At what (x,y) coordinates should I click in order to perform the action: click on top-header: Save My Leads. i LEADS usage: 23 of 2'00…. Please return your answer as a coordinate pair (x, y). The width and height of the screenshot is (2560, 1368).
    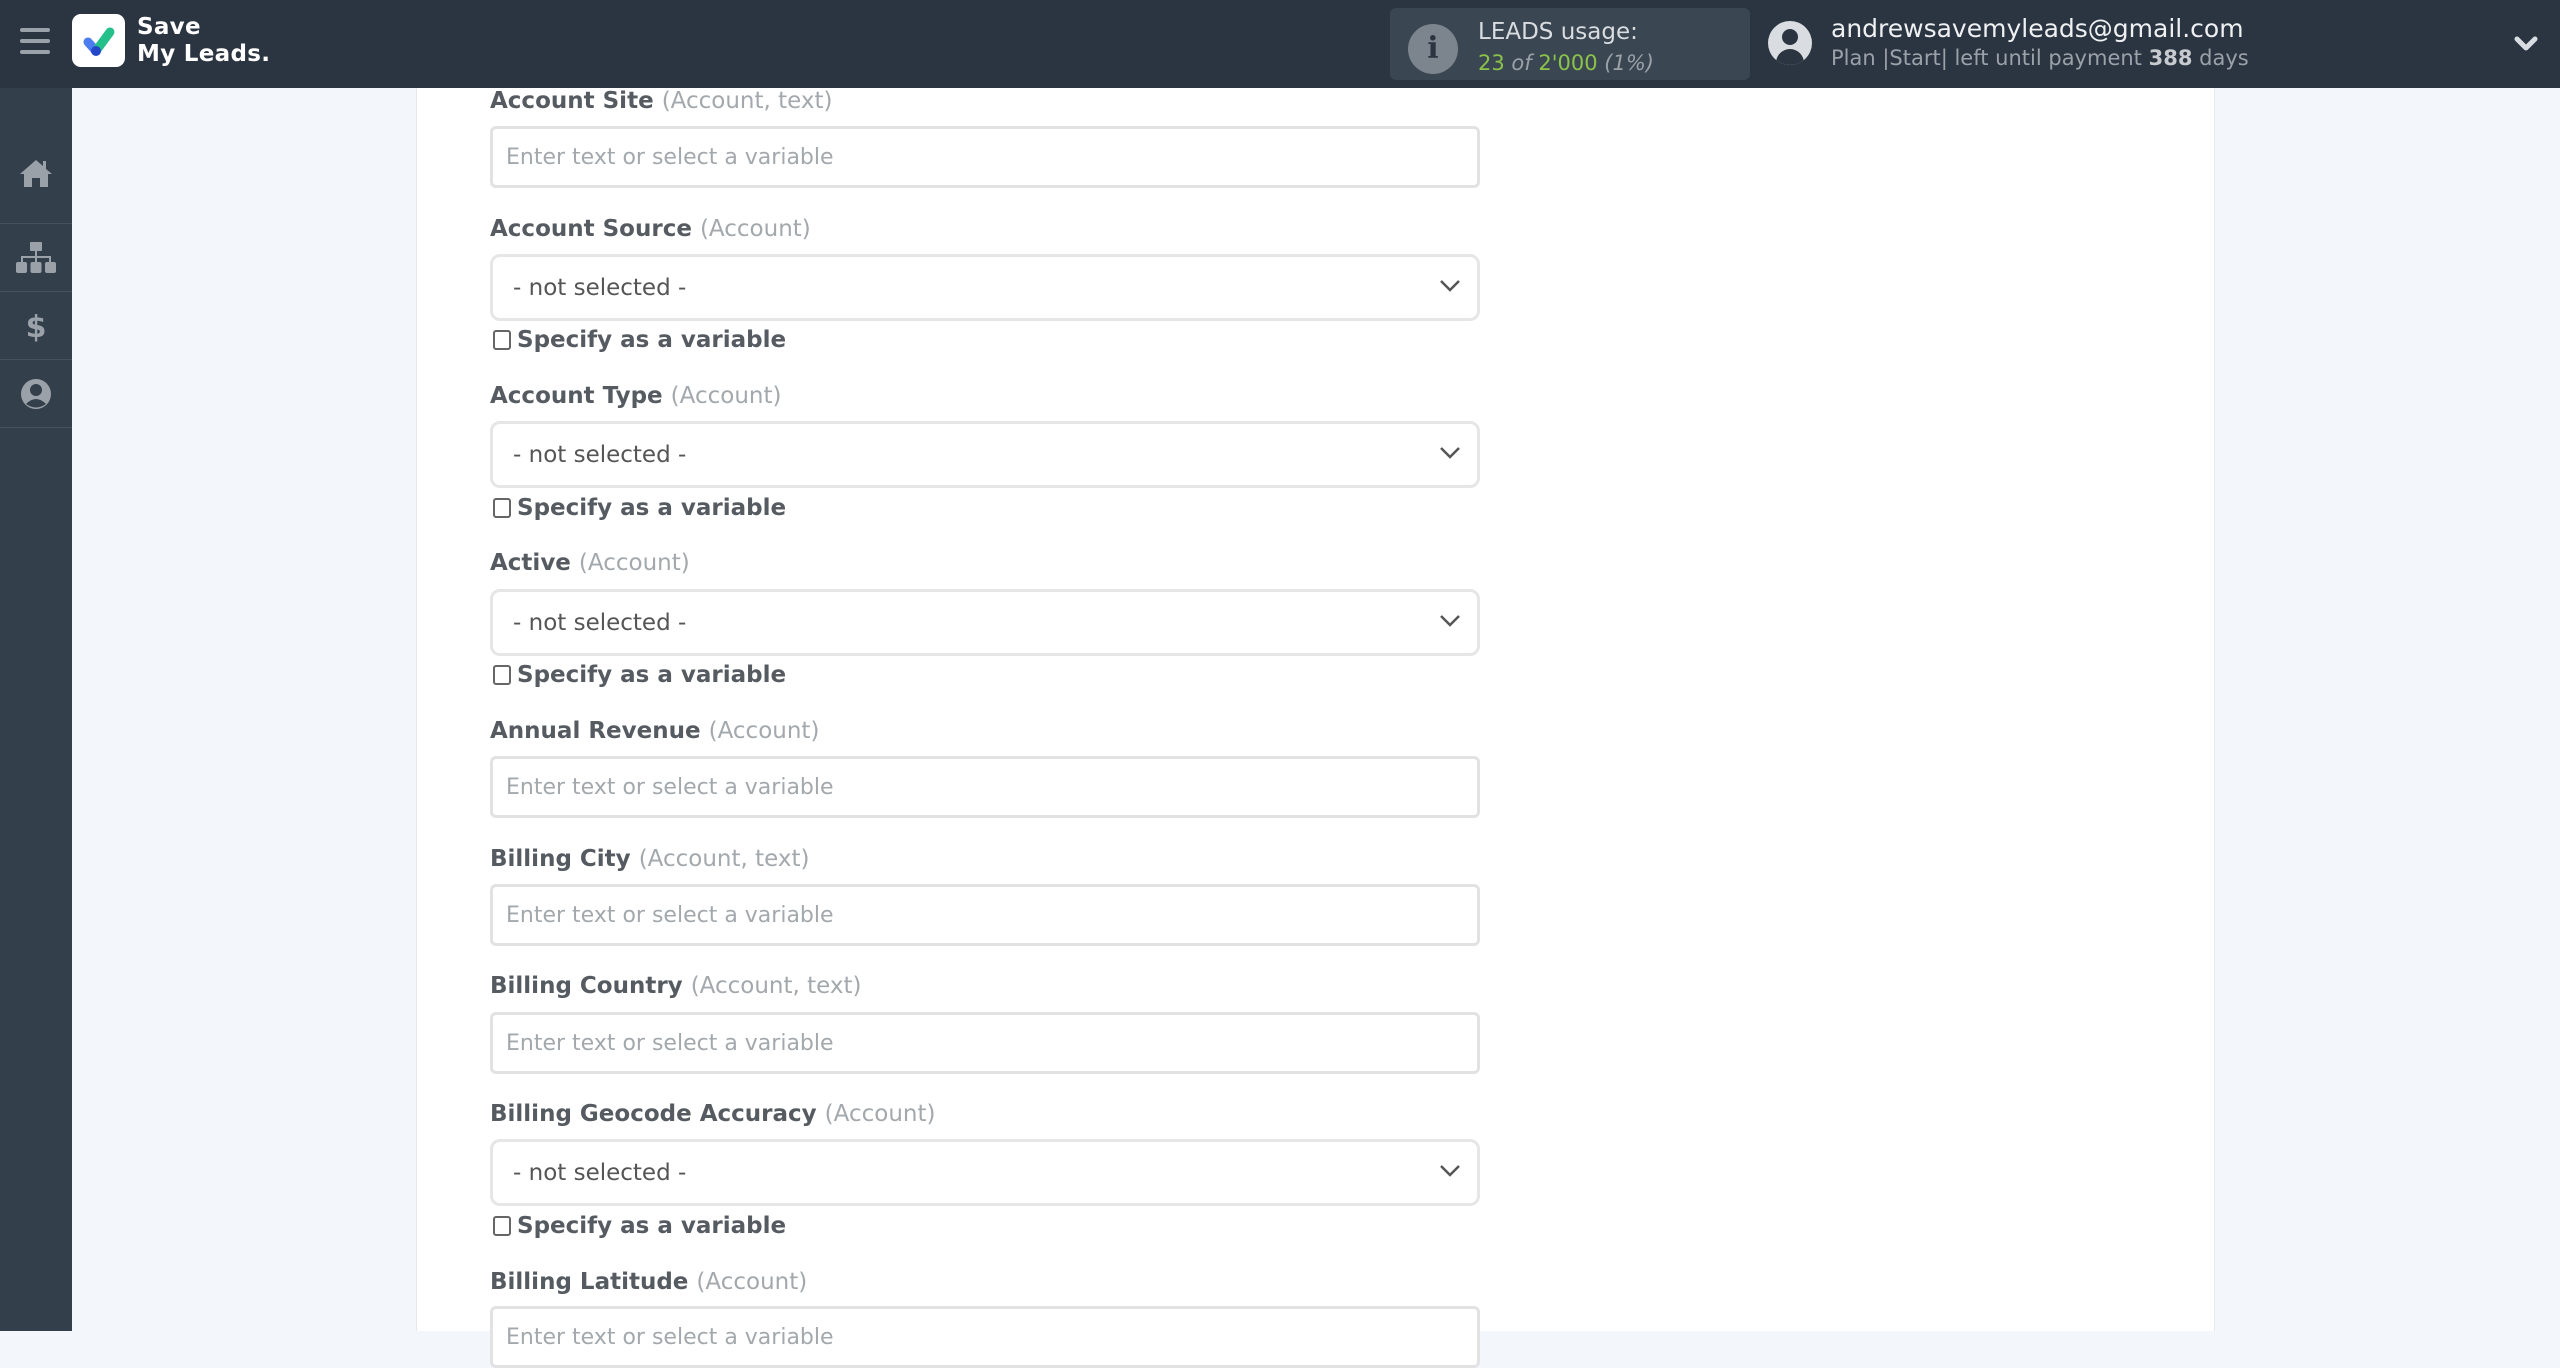
    Looking at the image, I should click on (1280, 44).